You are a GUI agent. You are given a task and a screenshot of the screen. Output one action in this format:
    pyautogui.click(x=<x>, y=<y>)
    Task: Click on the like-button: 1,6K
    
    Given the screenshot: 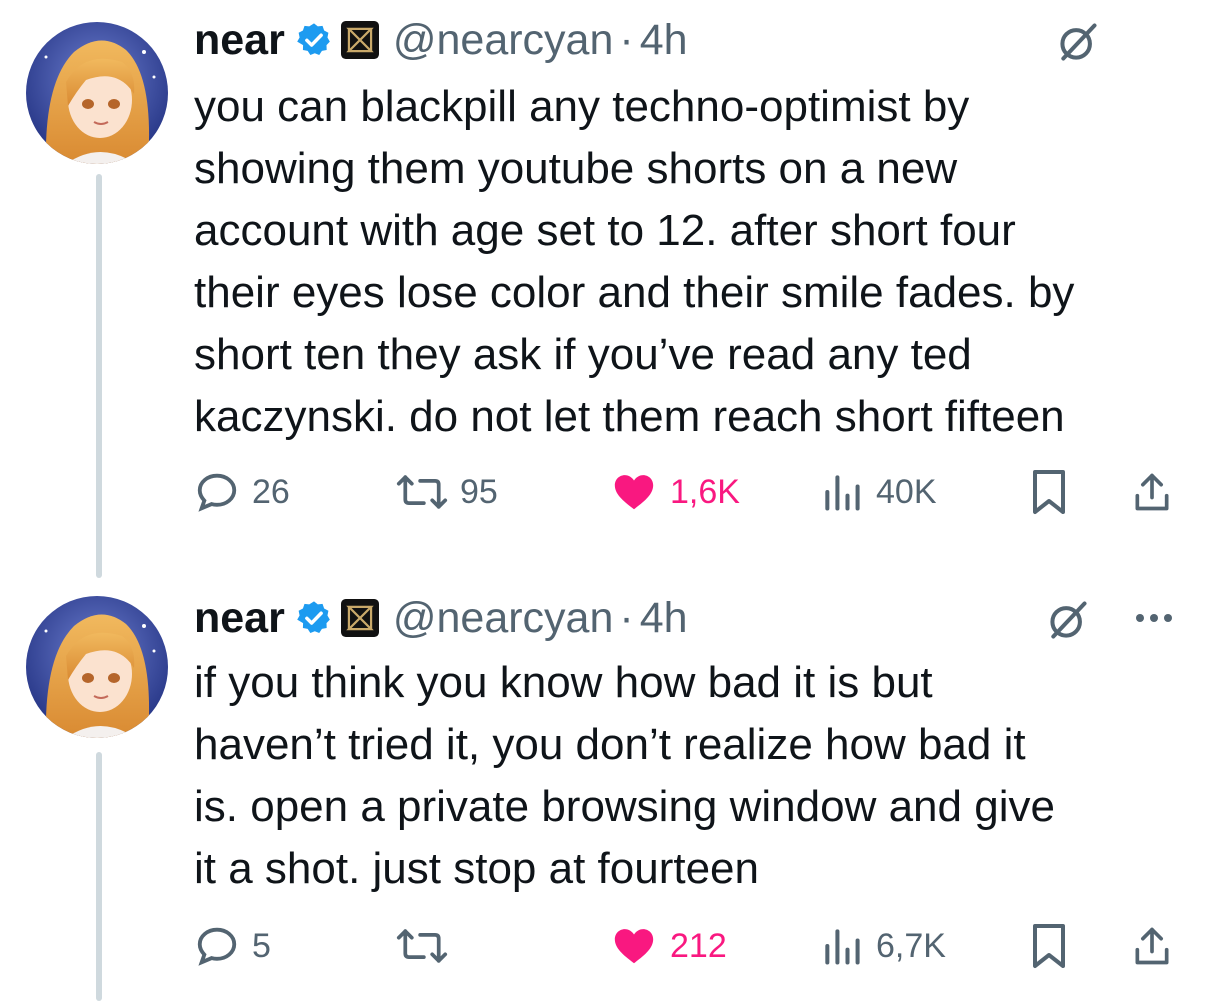 What is the action you would take?
    pyautogui.click(x=675, y=492)
    